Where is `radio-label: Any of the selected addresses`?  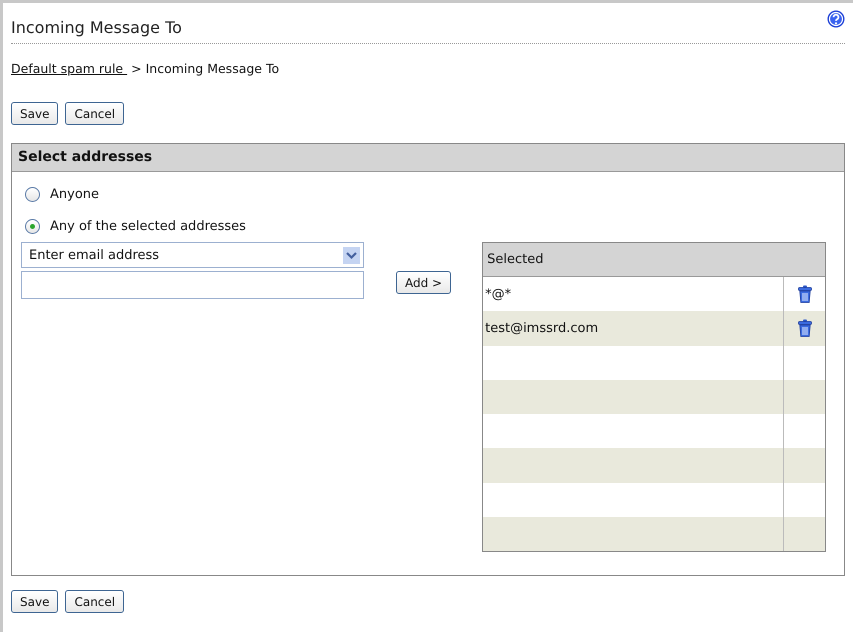 radio-label: Any of the selected addresses is located at coordinates (148, 226).